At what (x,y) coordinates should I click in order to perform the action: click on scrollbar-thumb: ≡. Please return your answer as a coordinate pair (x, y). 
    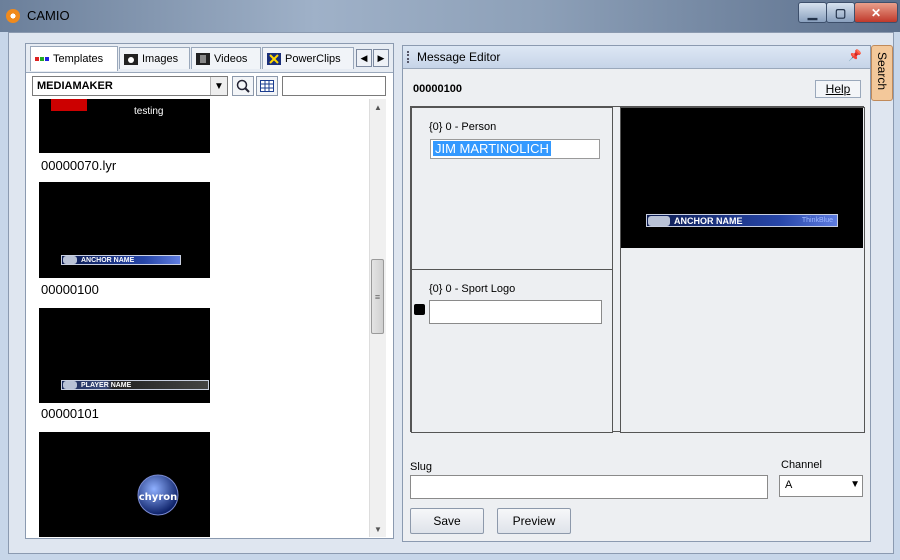
    Looking at the image, I should click on (377, 296).